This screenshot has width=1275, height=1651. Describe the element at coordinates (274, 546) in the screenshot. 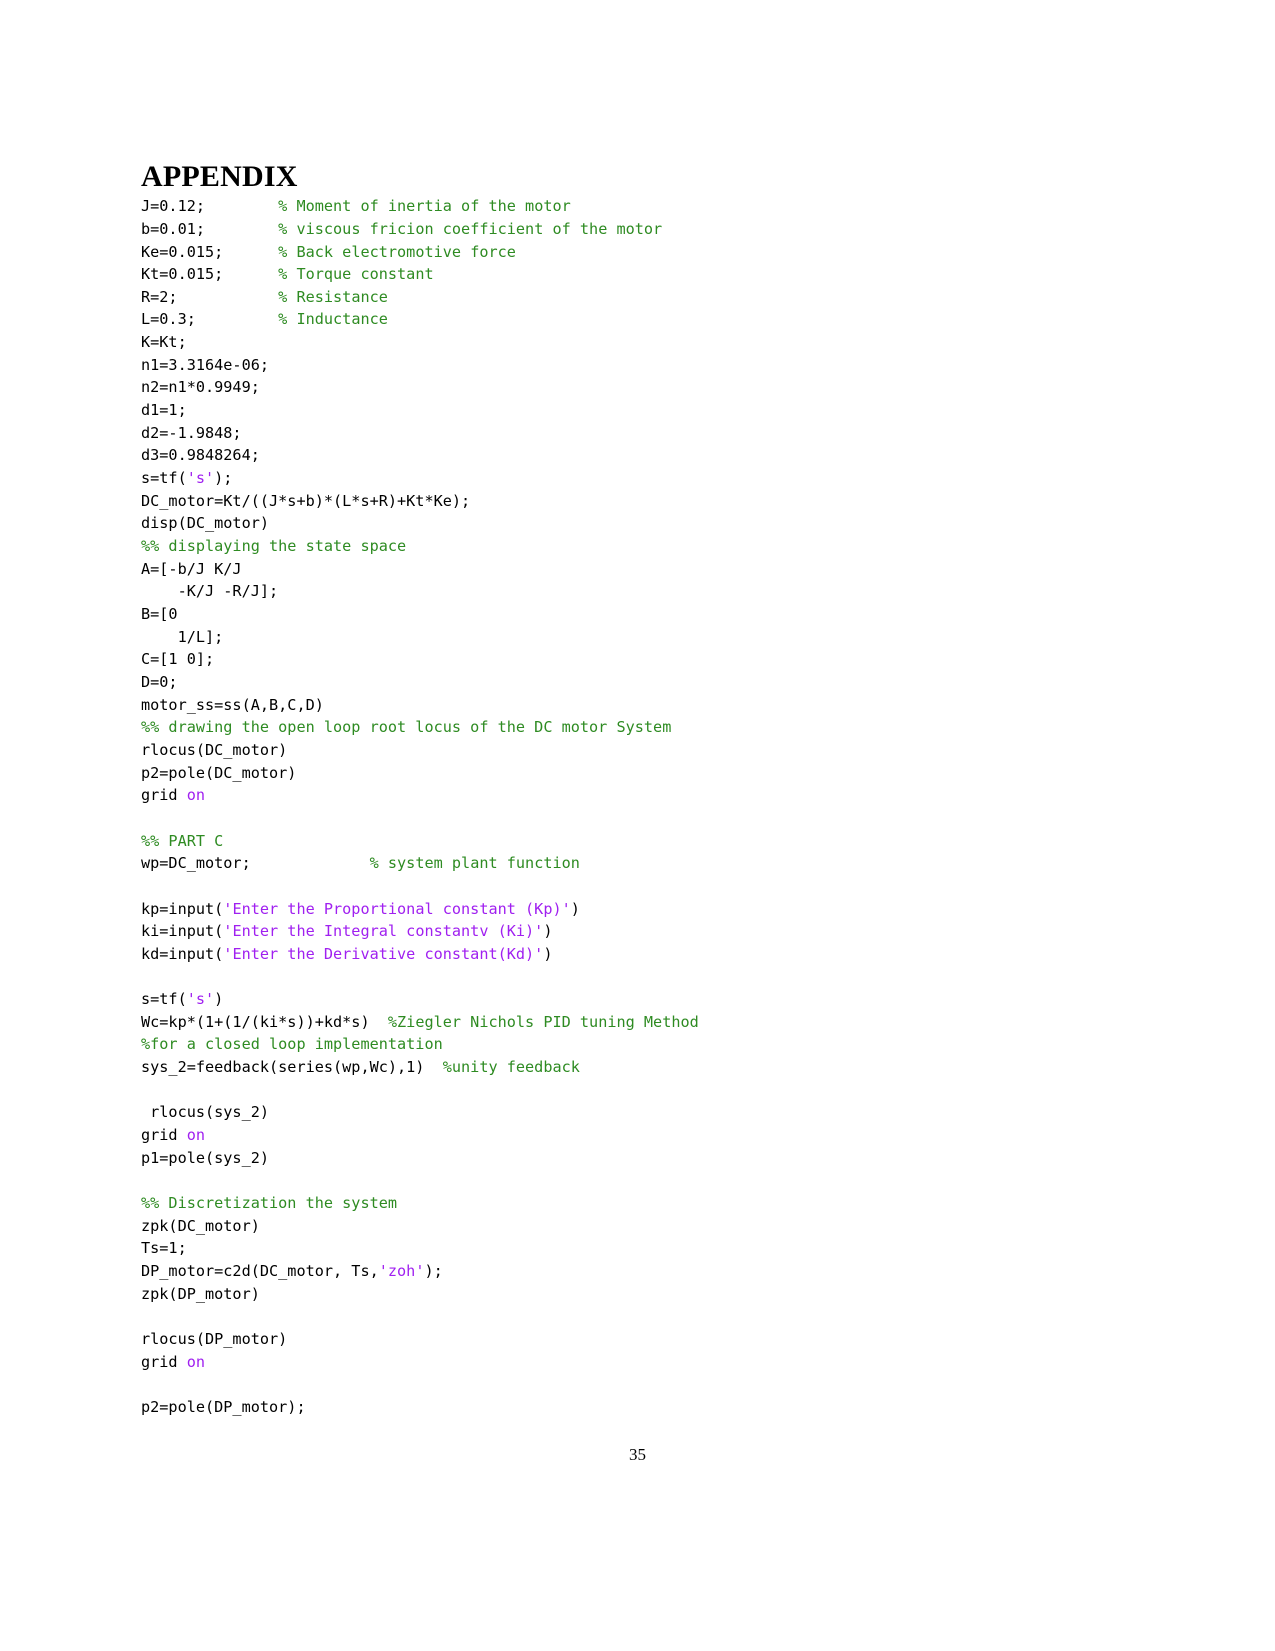

I see `code-token-comment: %% displaying the state space` at that location.